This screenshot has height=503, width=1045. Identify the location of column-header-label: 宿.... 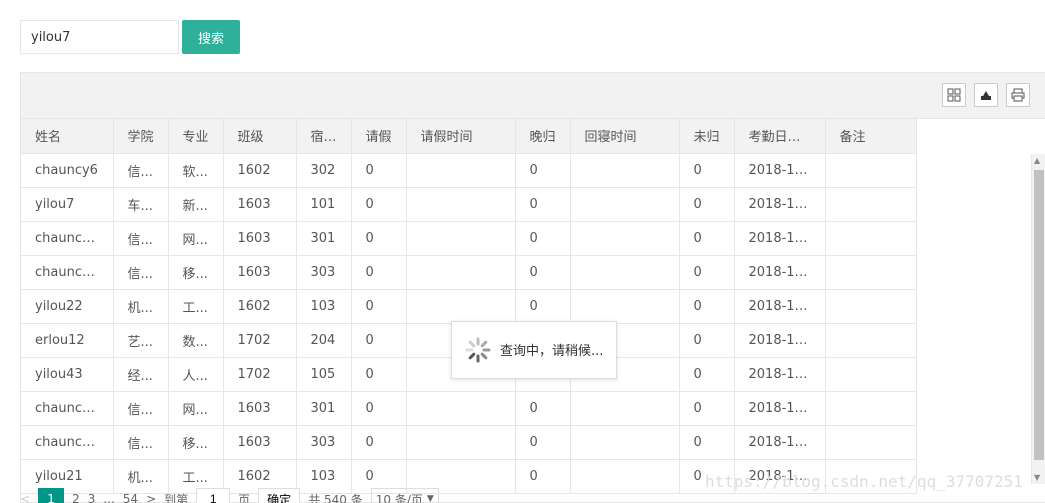
(323, 138).